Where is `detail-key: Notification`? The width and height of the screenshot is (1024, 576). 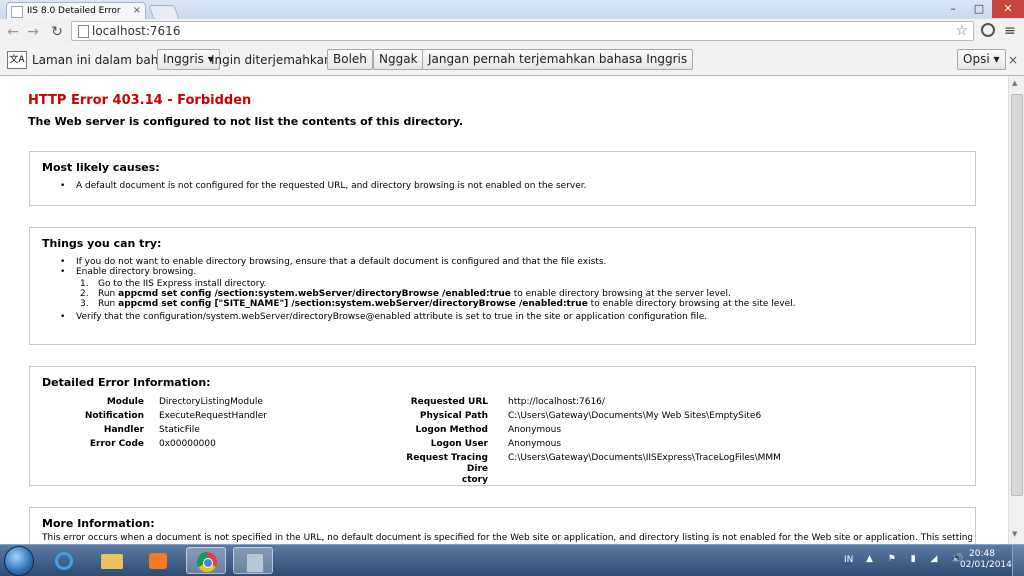 detail-key: Notification is located at coordinates (114, 416).